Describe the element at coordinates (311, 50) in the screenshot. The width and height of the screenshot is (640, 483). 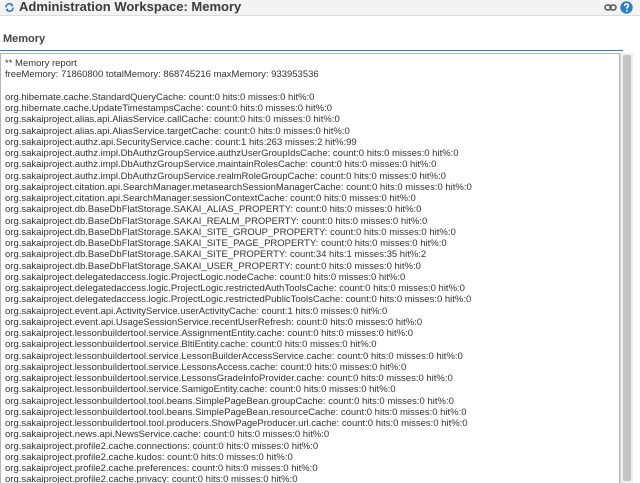
I see `section-divider` at that location.